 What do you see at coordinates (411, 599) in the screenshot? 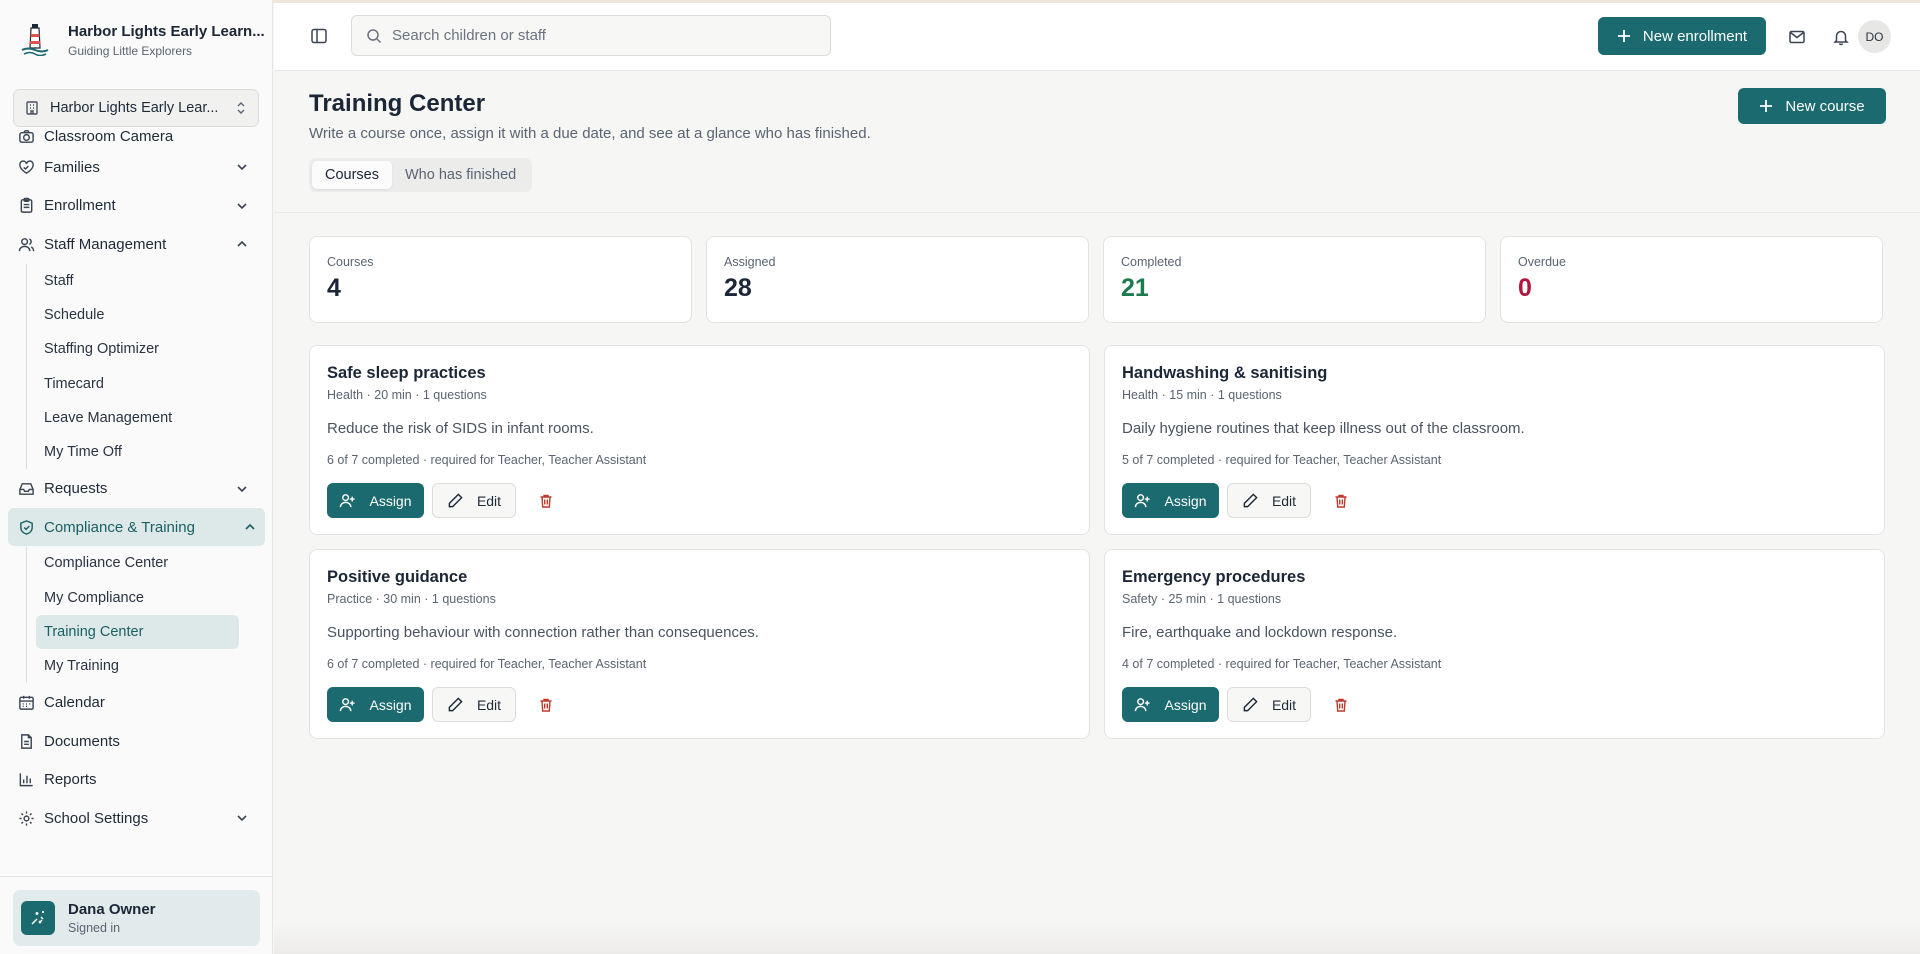
I see `course-meta: Practice · 30 min · 1 questions` at bounding box center [411, 599].